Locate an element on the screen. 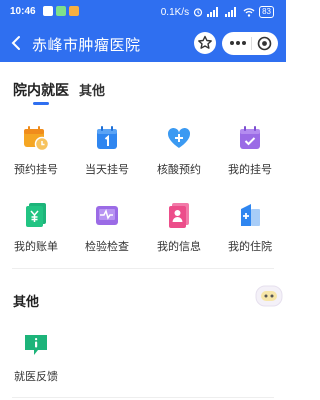 The image size is (320, 400). wechat-notification-icon is located at coordinates (61, 11).